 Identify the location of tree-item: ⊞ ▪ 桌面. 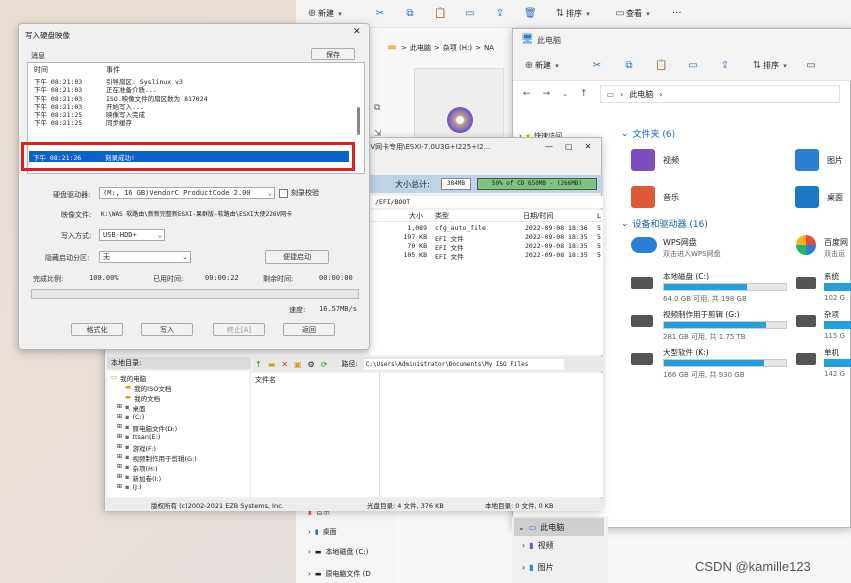
(131, 408).